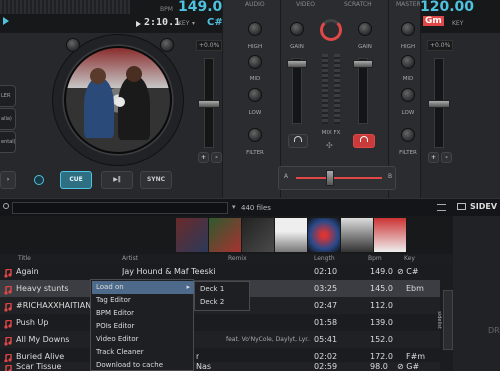 The image size is (500, 371). Describe the element at coordinates (220, 322) in the screenshot. I see `table-row: Push Up 01:58 139.0` at that location.